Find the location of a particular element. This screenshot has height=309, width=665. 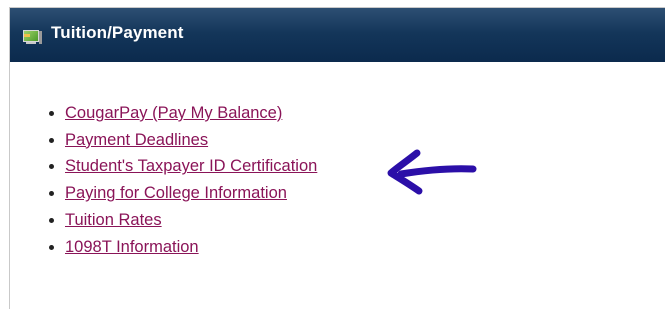

list-item: Student's Taxpayer ID Certification is located at coordinates (191, 166).